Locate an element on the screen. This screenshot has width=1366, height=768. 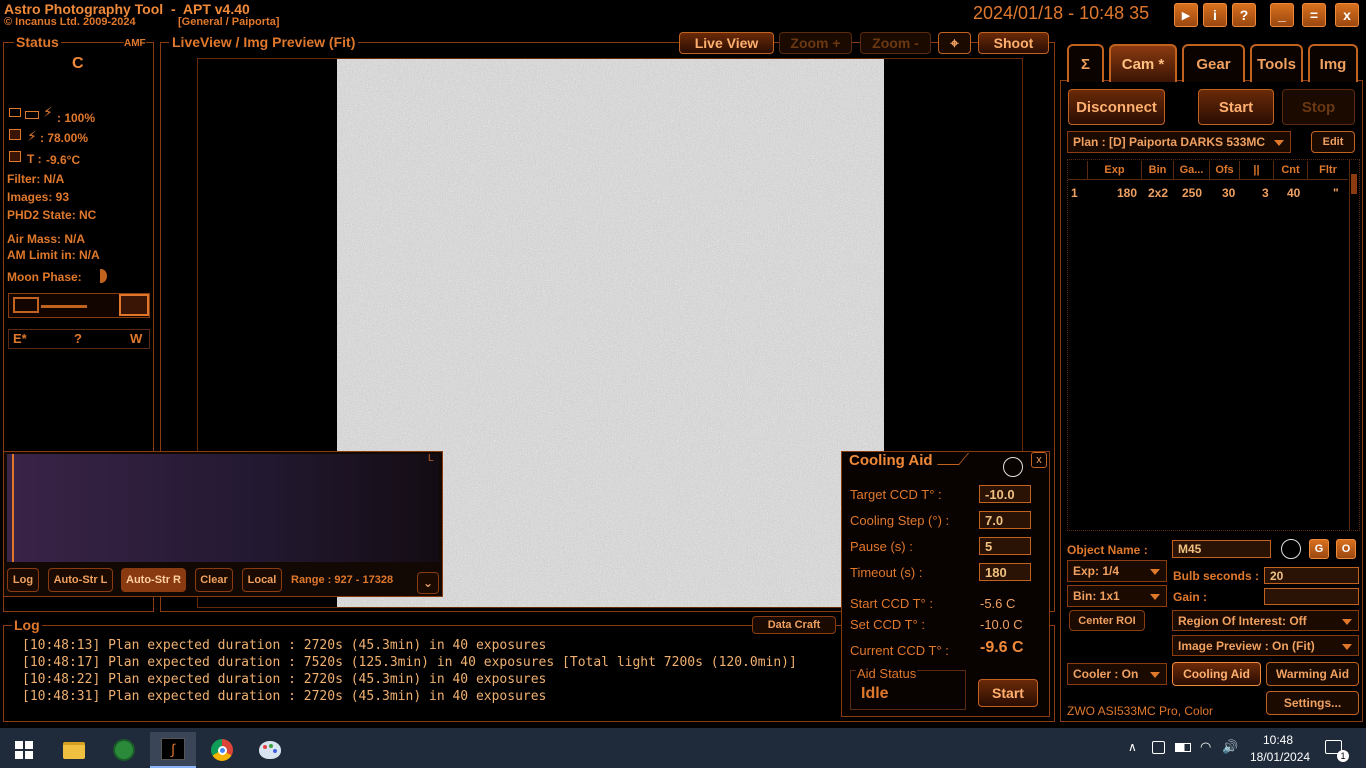
warming-aid-button: Warming Aid is located at coordinates (1312, 674).